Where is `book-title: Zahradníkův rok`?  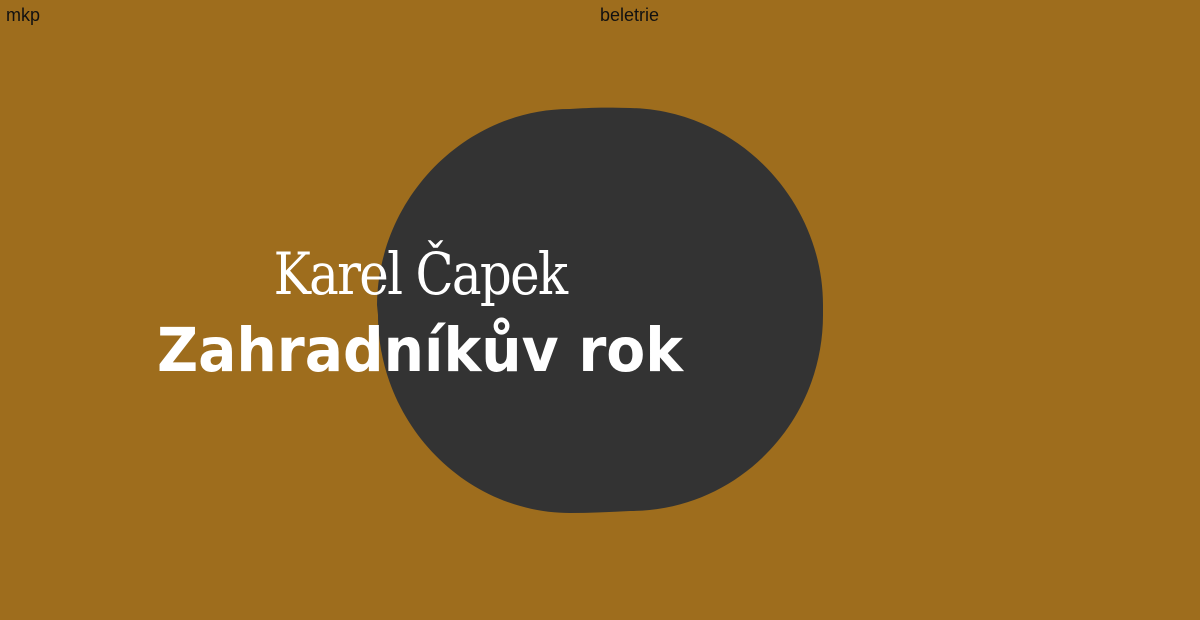
book-title: Zahradníkův rok is located at coordinates (420, 350).